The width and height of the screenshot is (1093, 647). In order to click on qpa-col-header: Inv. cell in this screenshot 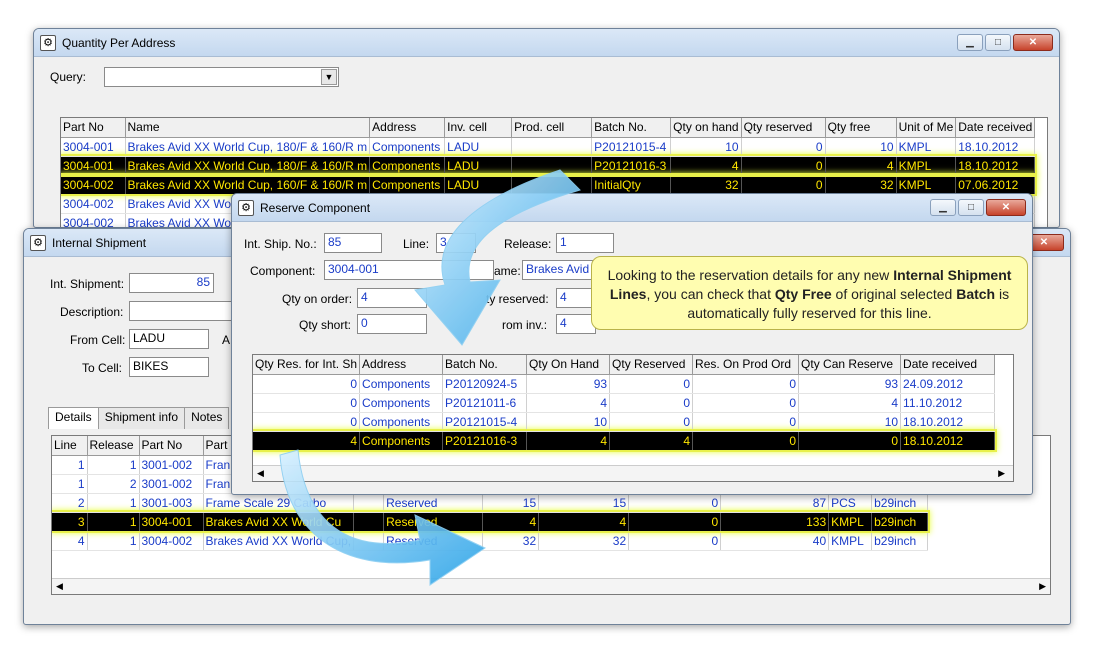, I will do `click(478, 128)`.